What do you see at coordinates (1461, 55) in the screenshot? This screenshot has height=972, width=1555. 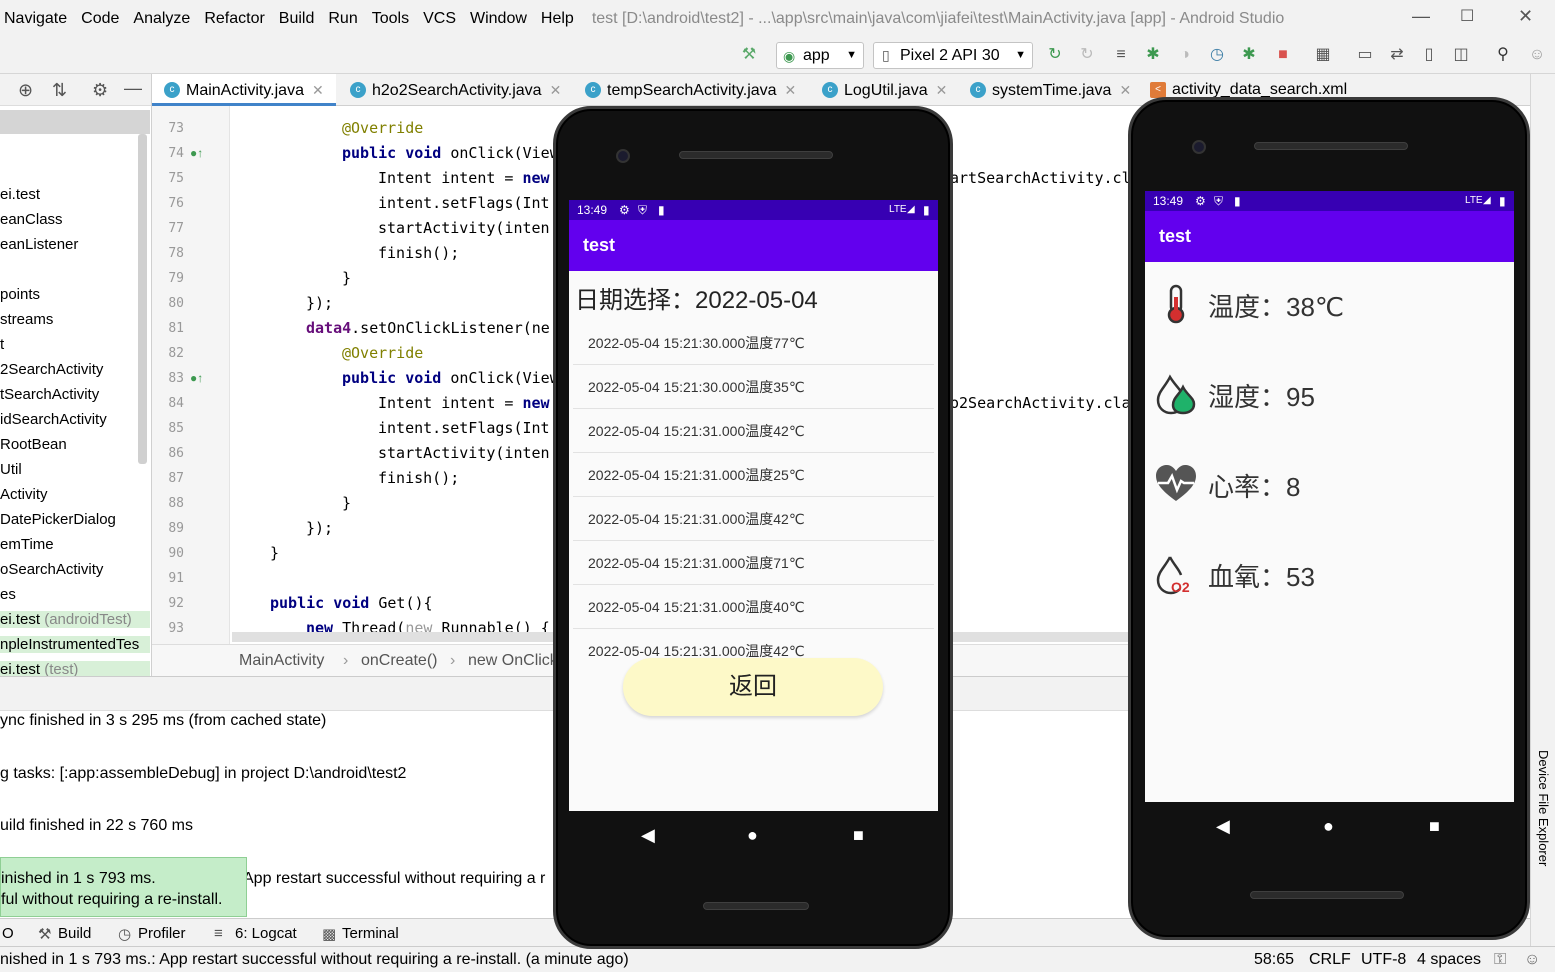 I see `sdk-manager-icon: ◫` at bounding box center [1461, 55].